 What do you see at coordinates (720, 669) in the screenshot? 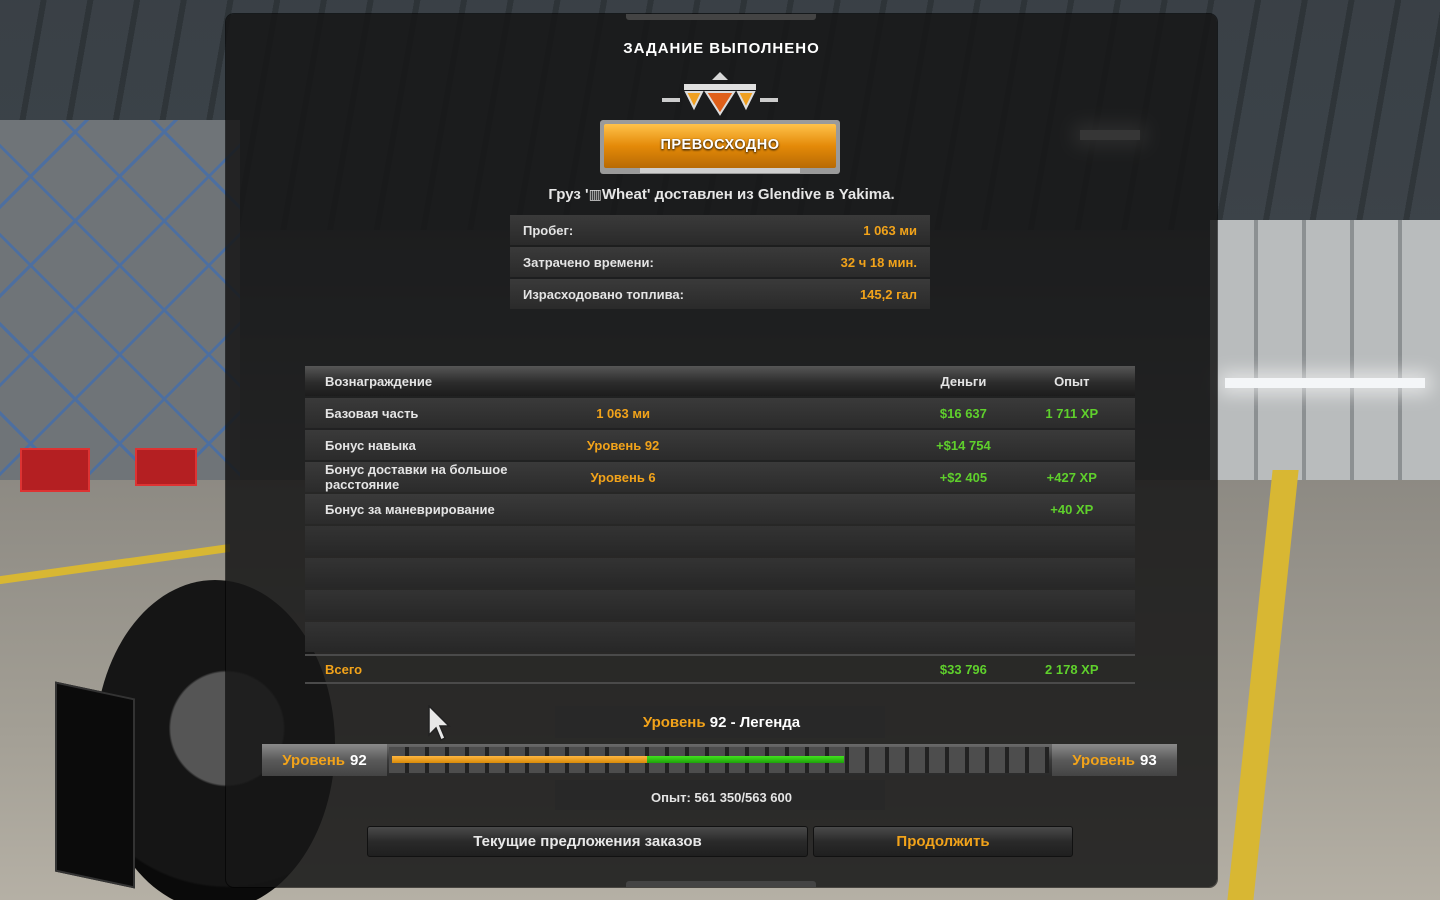
I see `rewards-total-row: Всего $33 796 2 178 XP` at bounding box center [720, 669].